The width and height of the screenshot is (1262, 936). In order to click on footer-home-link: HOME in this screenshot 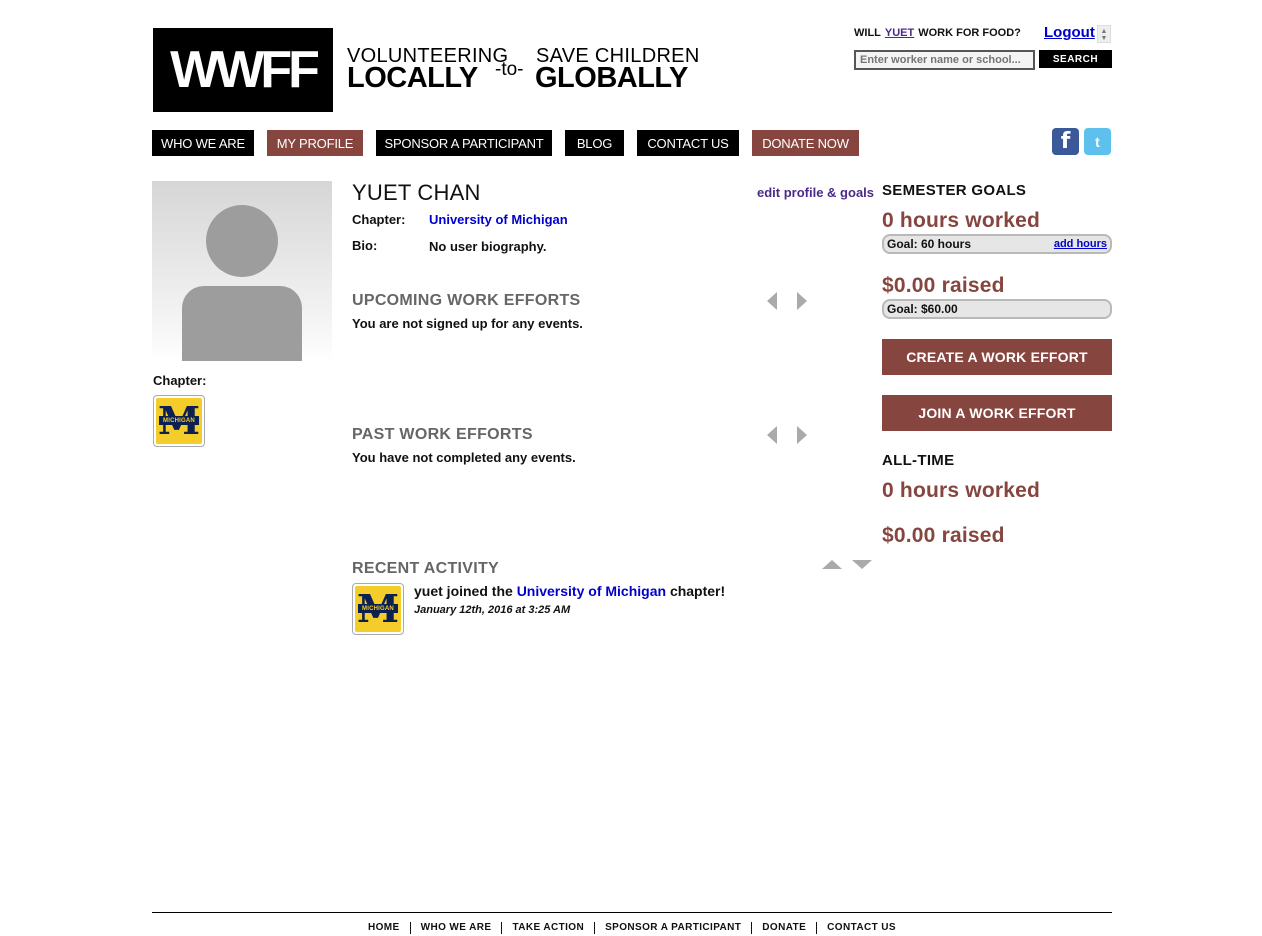, I will do `click(384, 928)`.